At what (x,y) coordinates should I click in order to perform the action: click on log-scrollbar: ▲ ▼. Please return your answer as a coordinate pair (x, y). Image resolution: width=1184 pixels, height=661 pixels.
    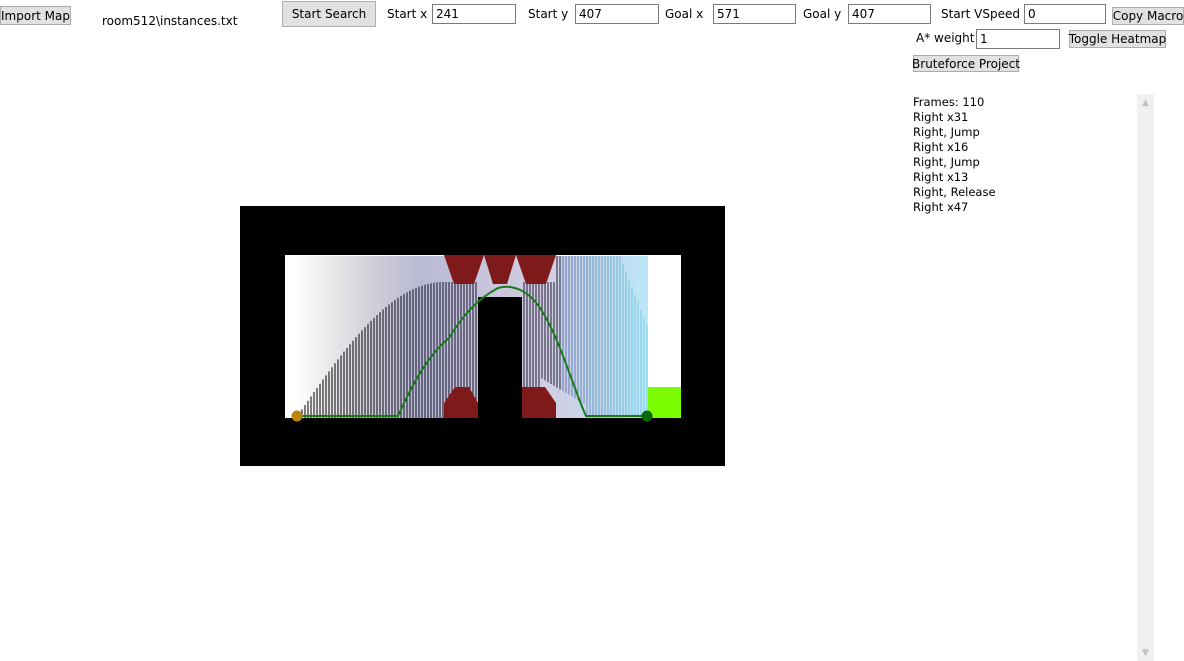
    Looking at the image, I should click on (1145, 377).